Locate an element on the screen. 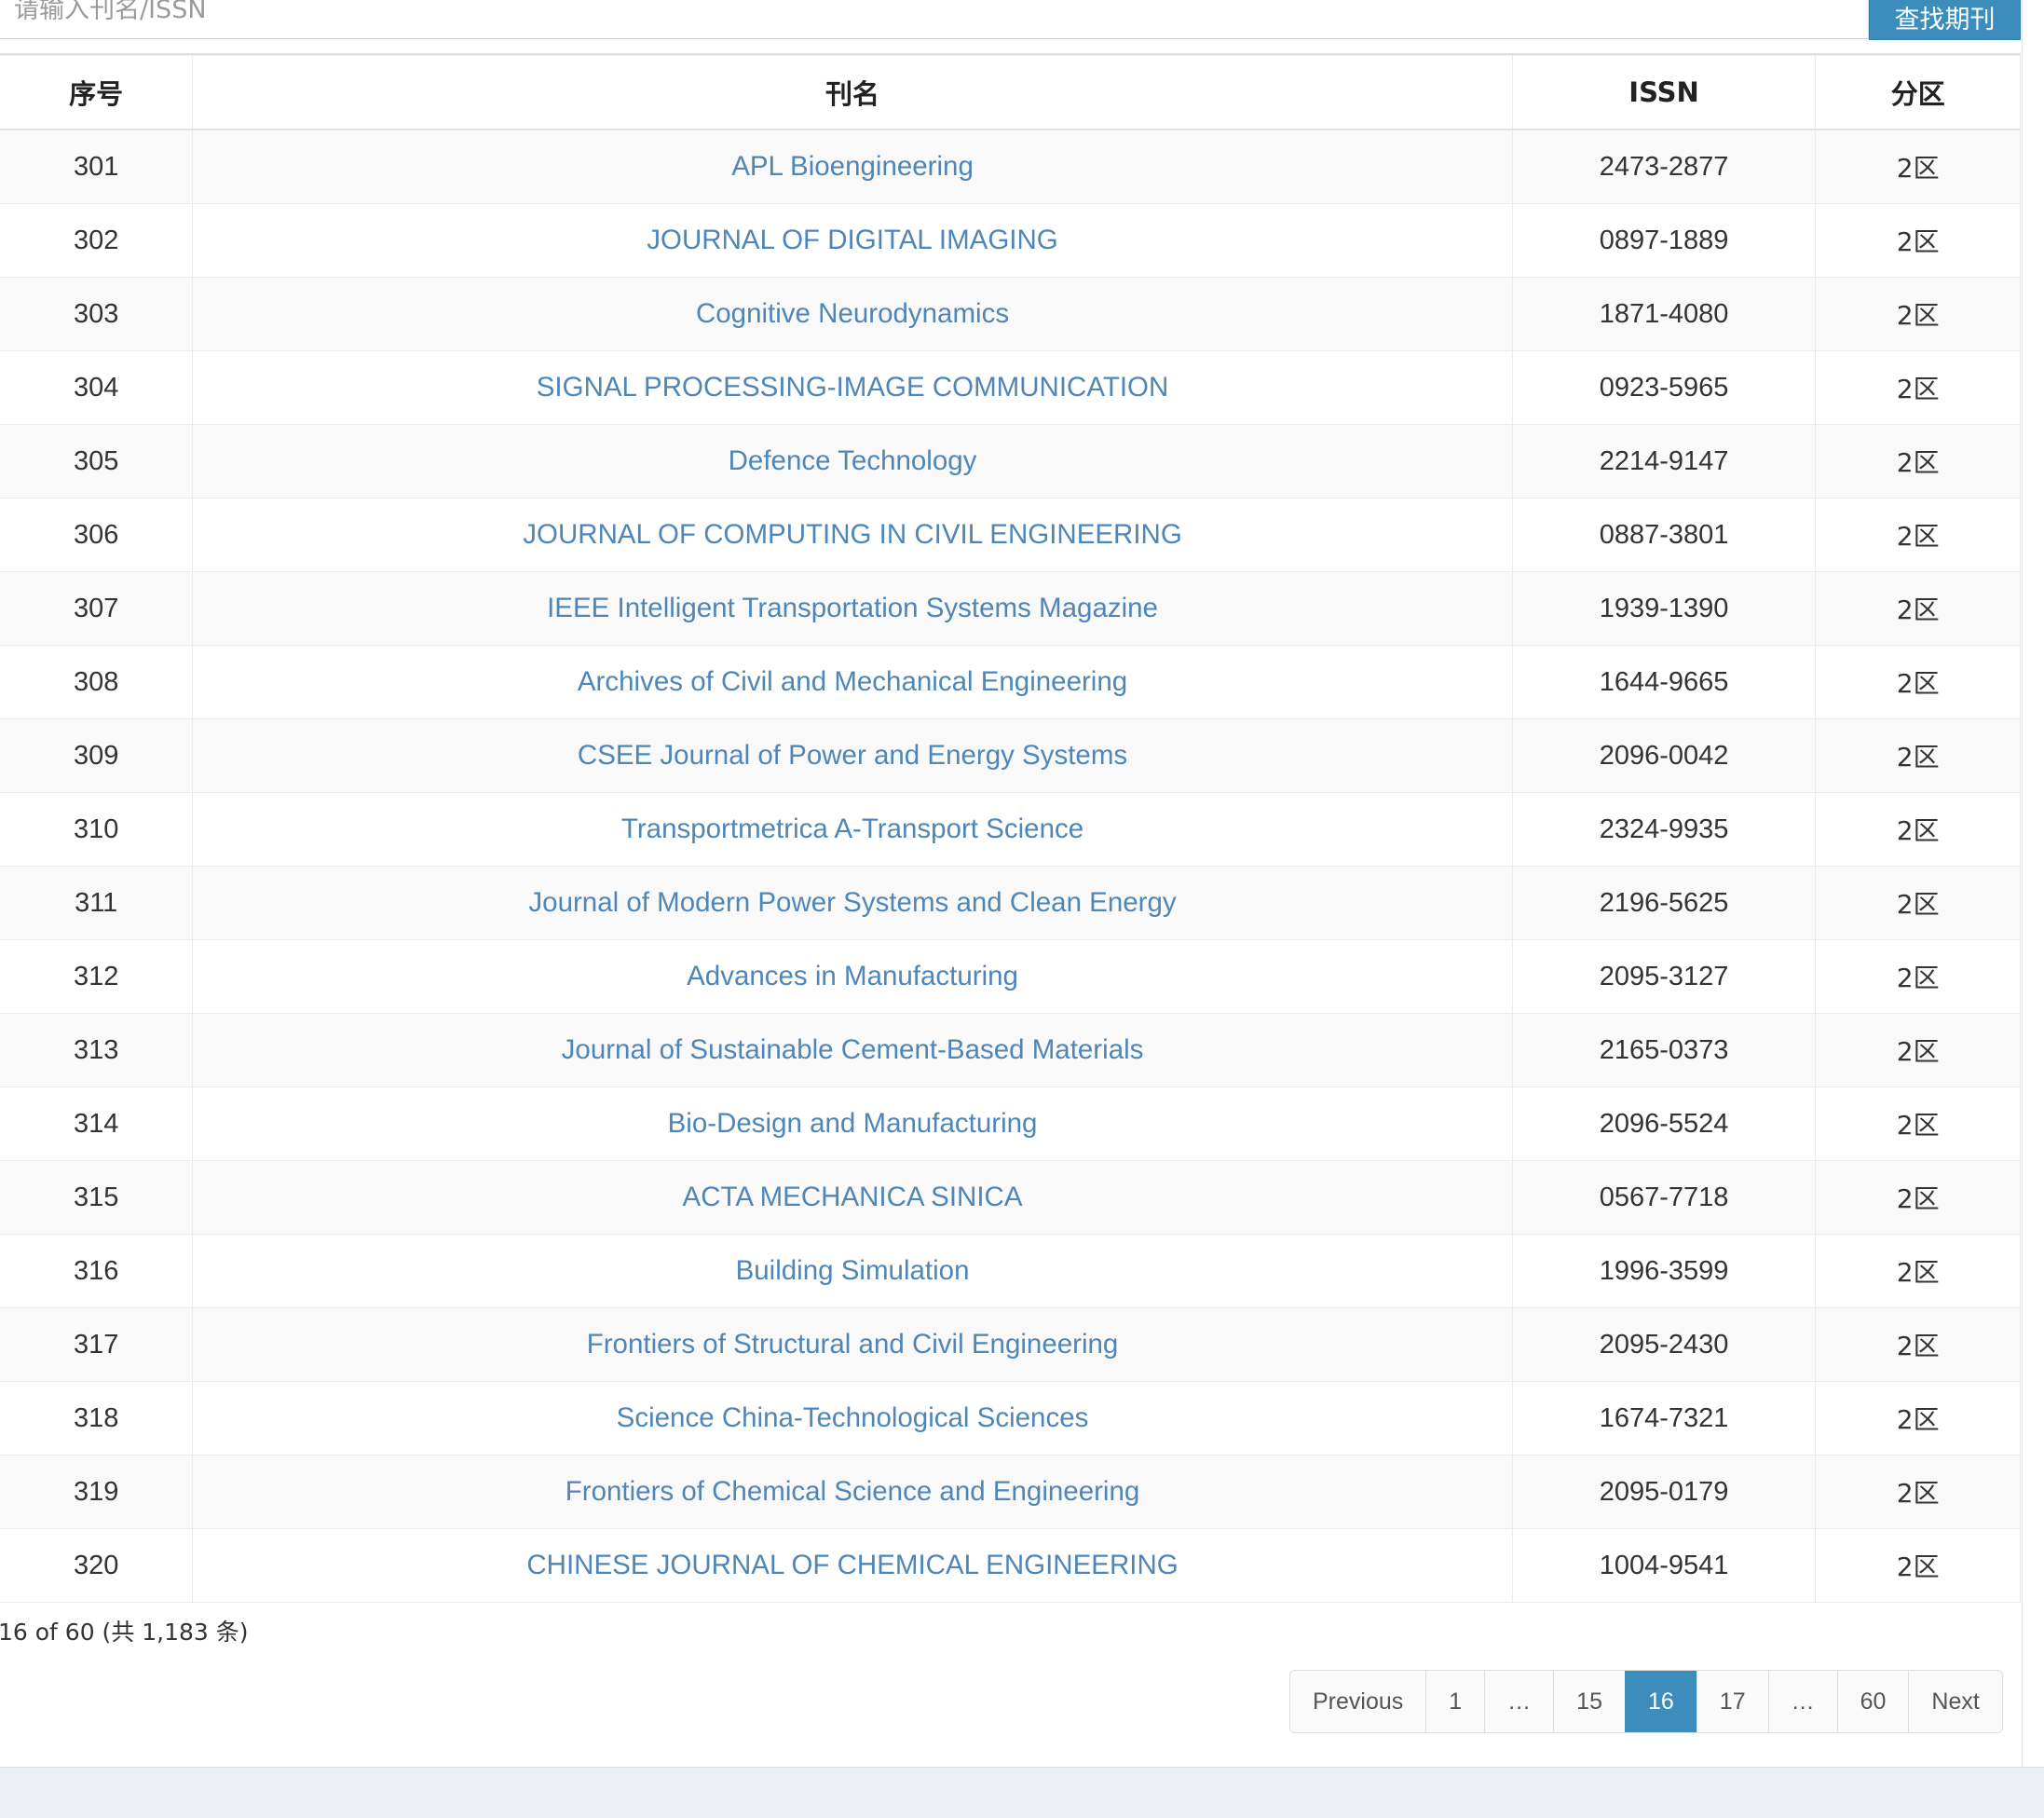 This screenshot has width=2044, height=1818. page-button-60: 60 is located at coordinates (1872, 1702).